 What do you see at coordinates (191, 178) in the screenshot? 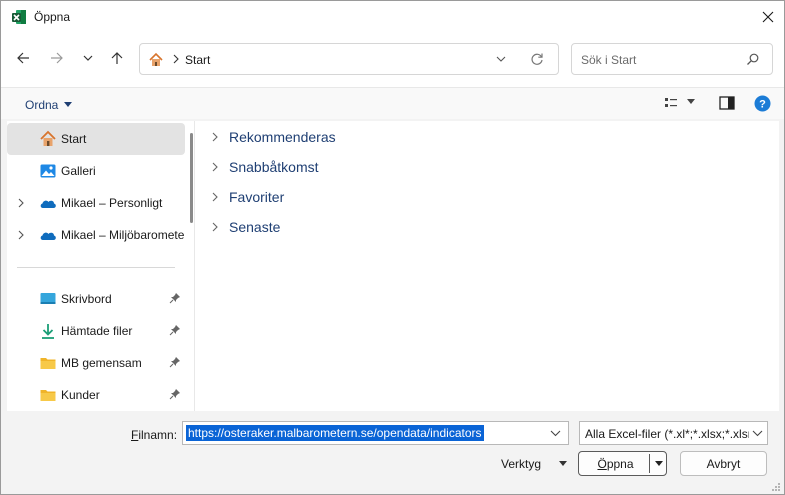
I see `sidebar-scrollbar` at bounding box center [191, 178].